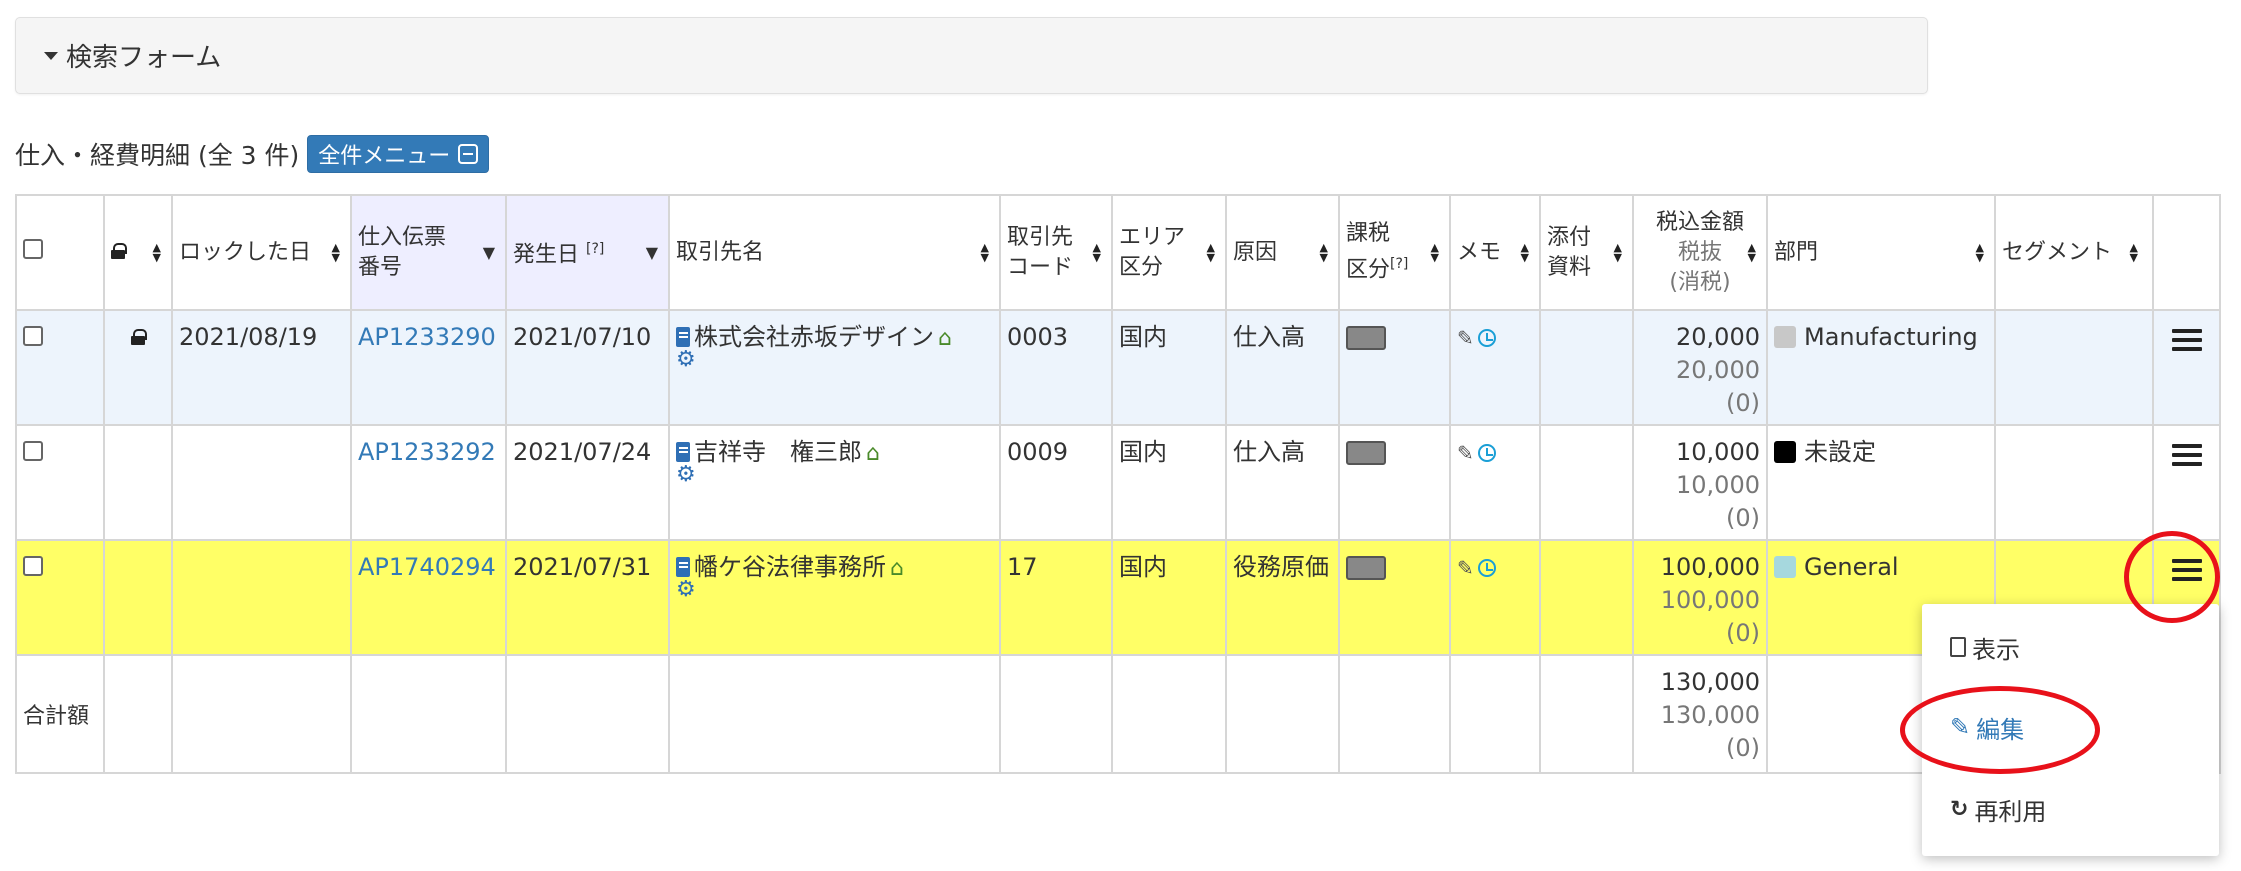 The image size is (2241, 871). Describe the element at coordinates (428, 597) in the screenshot. I see `slip-no-link: AP1740294` at that location.